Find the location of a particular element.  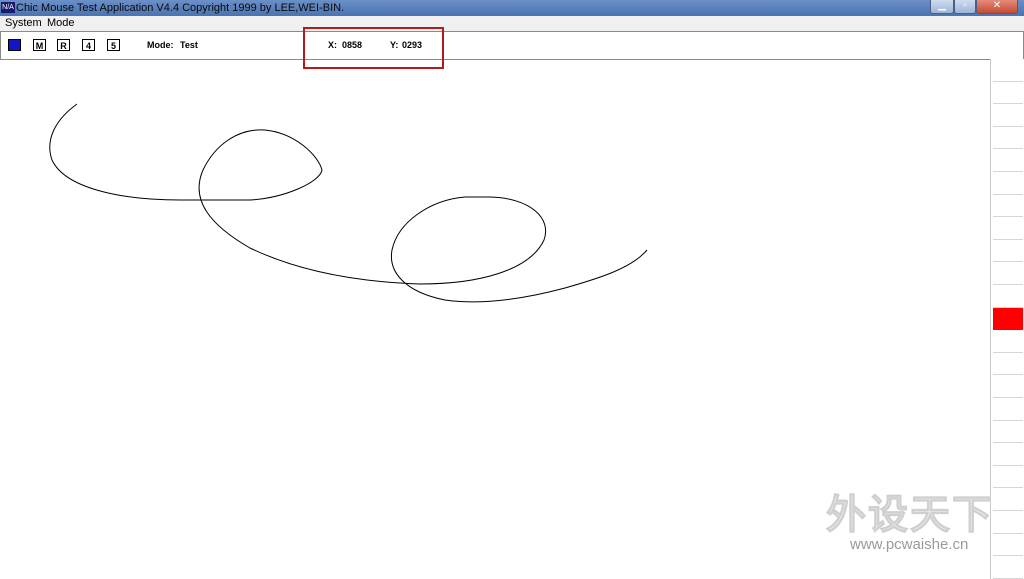

app-icon: N/A is located at coordinates (8, 7).